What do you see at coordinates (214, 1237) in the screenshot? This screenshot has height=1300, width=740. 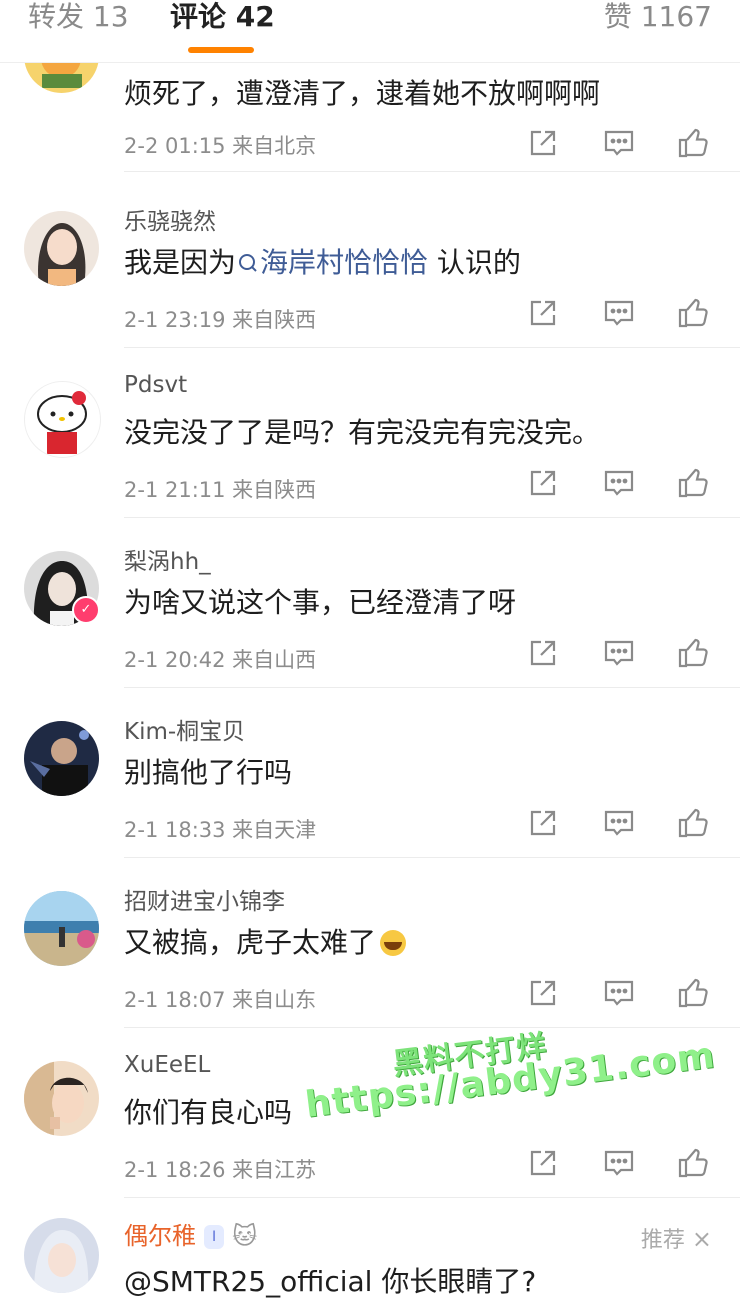 I see `fan-badge: I` at bounding box center [214, 1237].